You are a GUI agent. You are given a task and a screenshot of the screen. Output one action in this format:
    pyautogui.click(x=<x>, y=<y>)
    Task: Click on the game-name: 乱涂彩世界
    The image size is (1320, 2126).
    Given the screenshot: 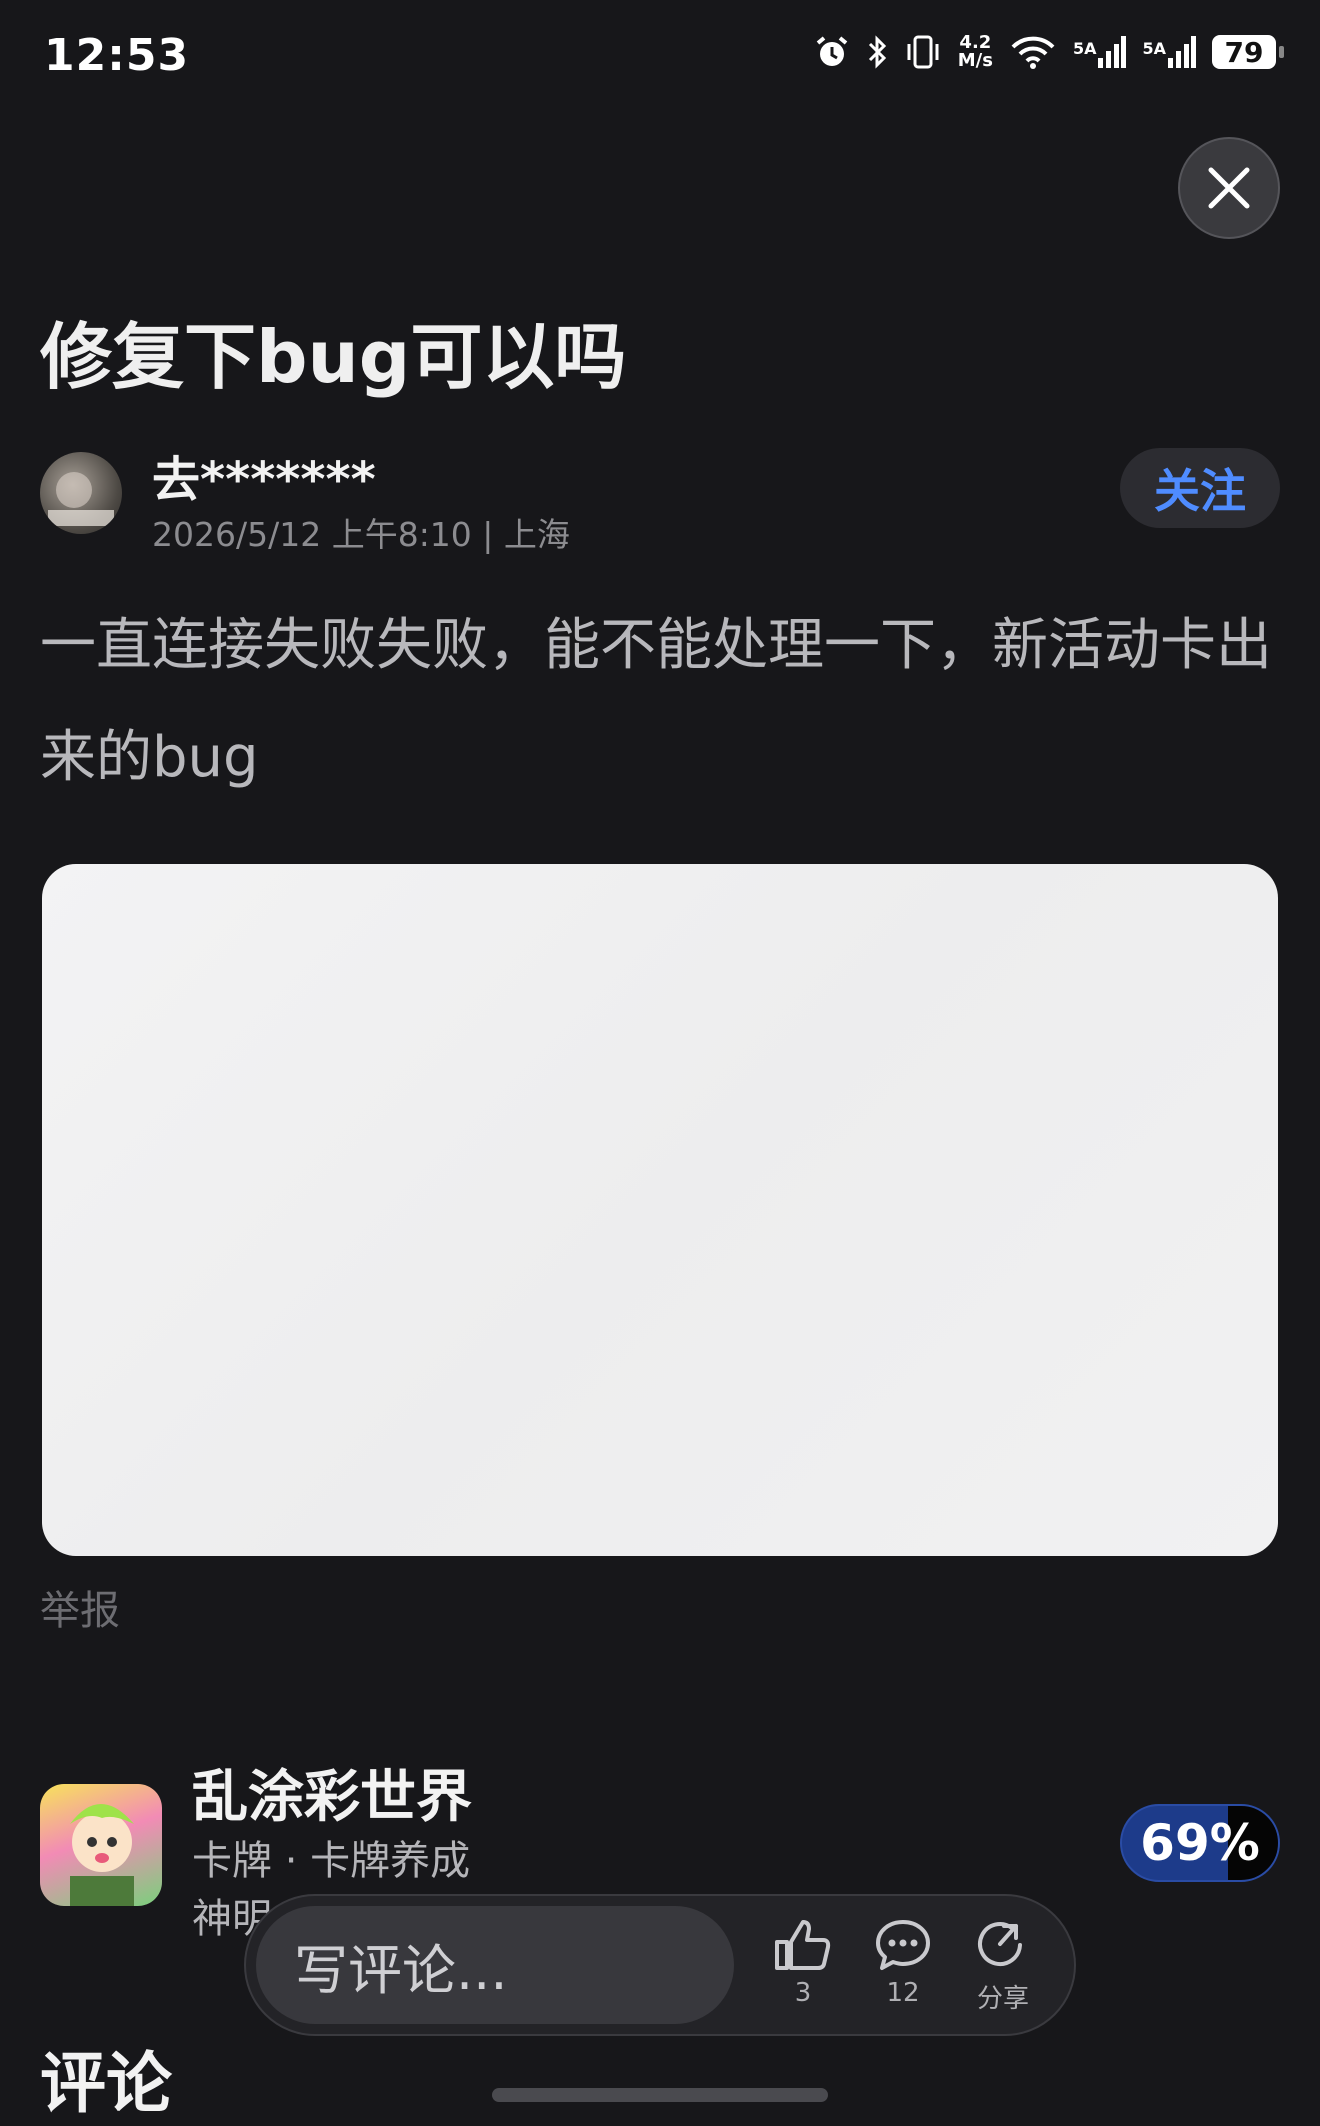 What is the action you would take?
    pyautogui.click(x=332, y=1792)
    